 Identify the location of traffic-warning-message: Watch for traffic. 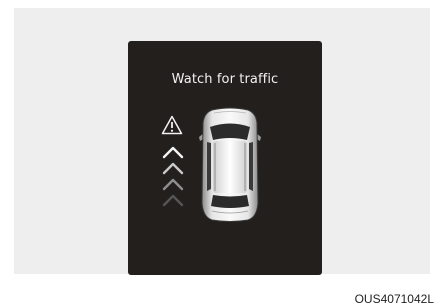
(225, 79).